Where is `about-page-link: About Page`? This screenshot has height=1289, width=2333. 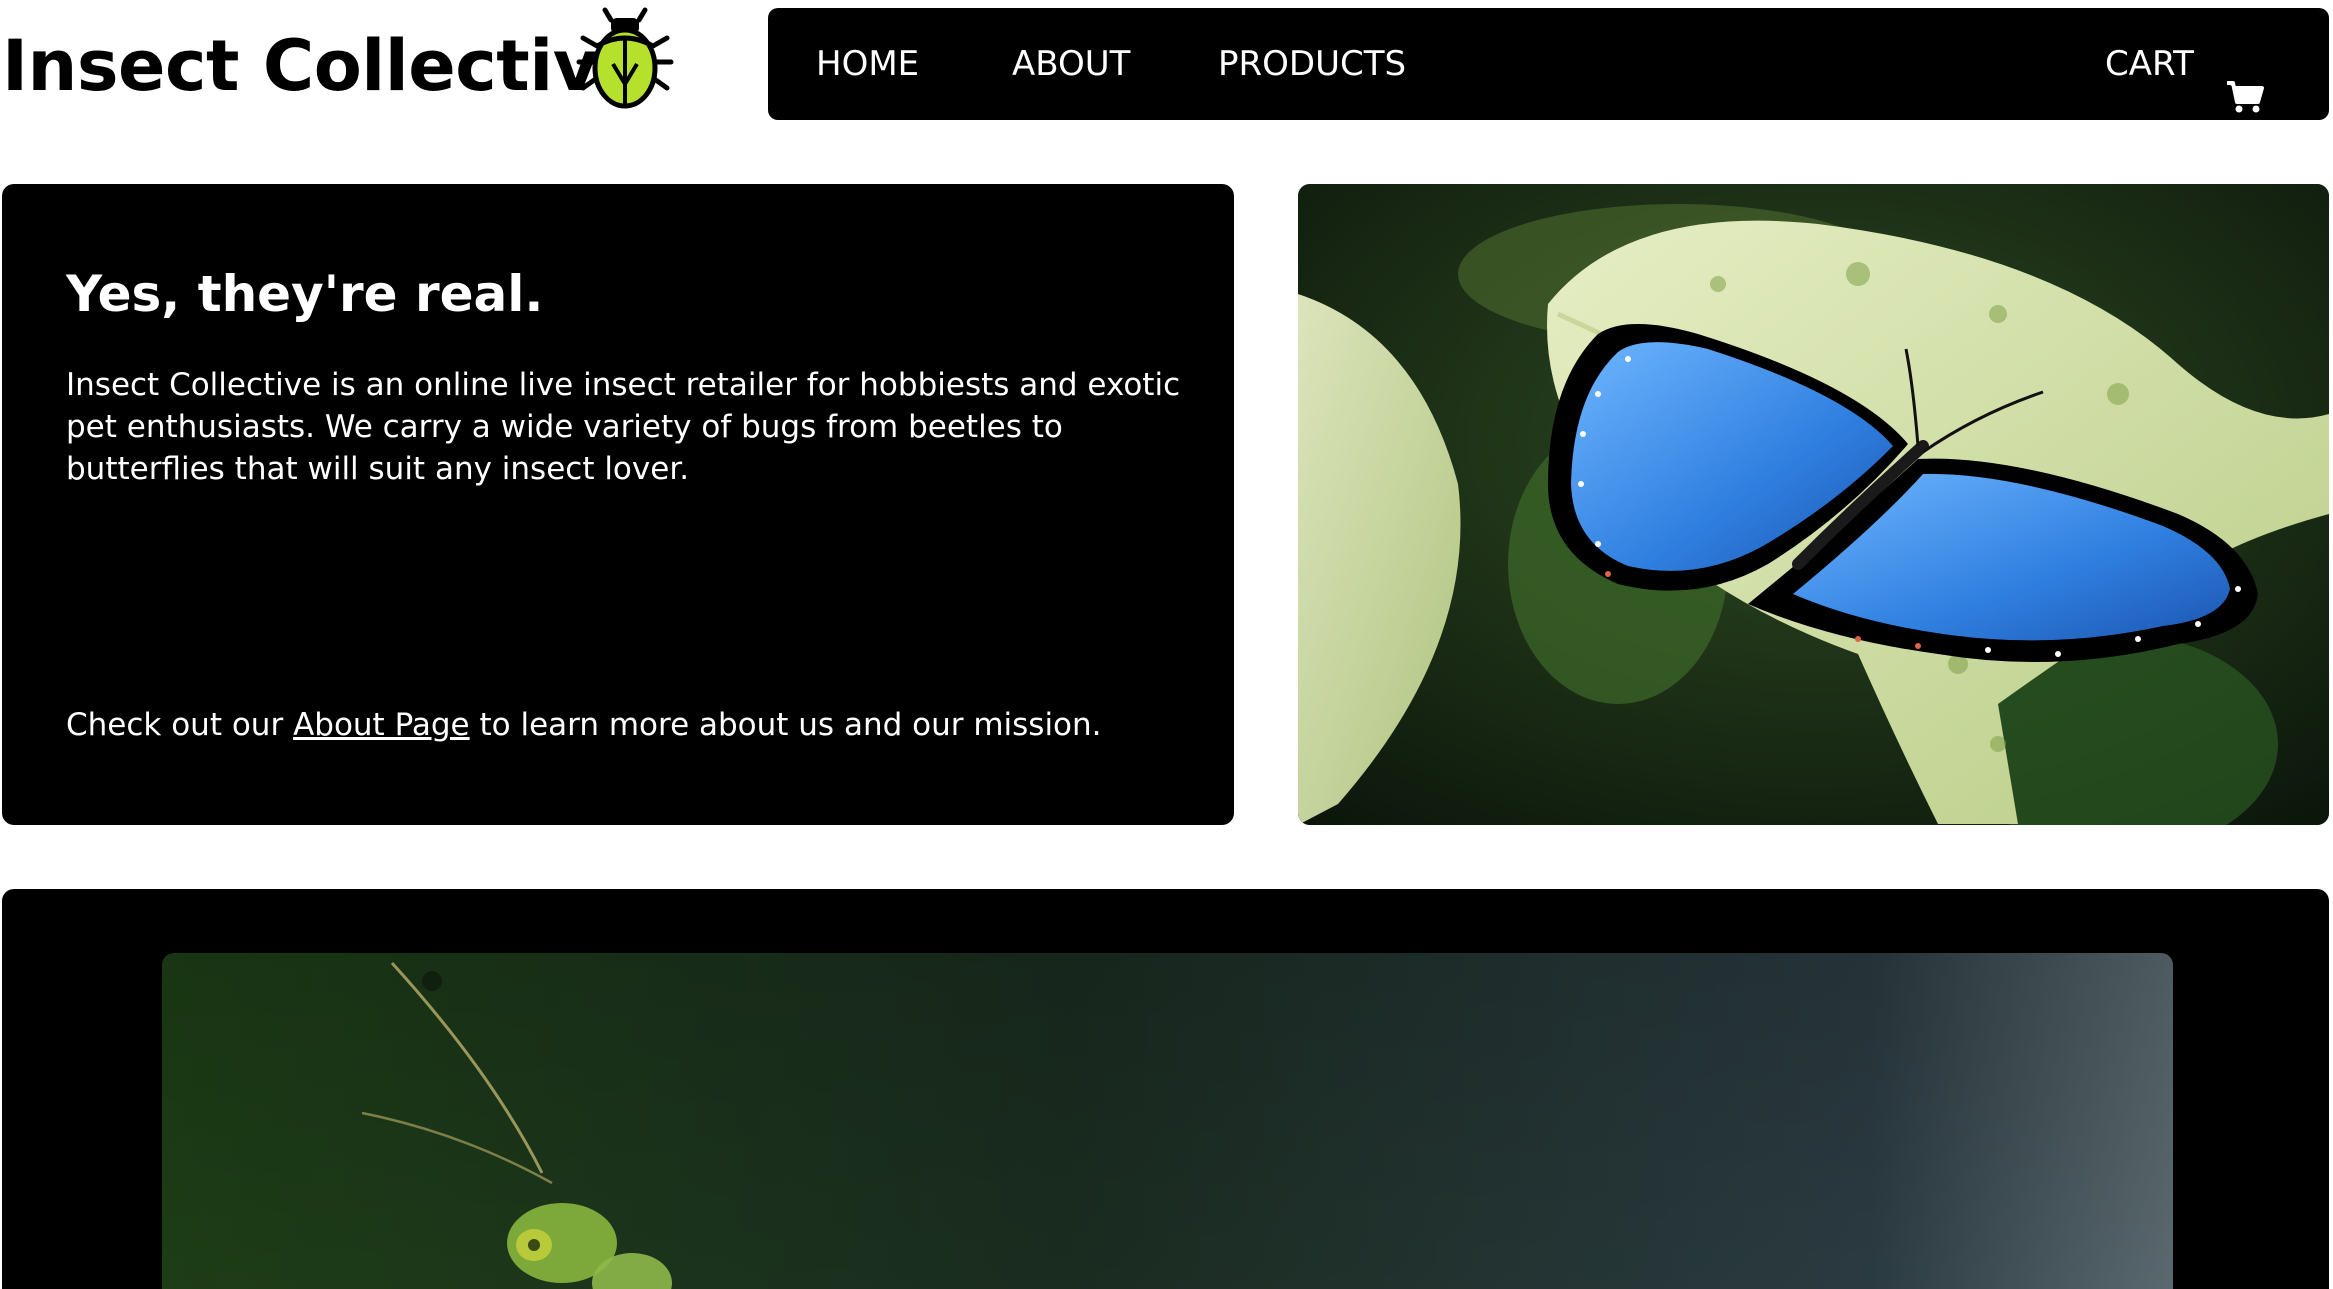
about-page-link: About Page is located at coordinates (381, 725).